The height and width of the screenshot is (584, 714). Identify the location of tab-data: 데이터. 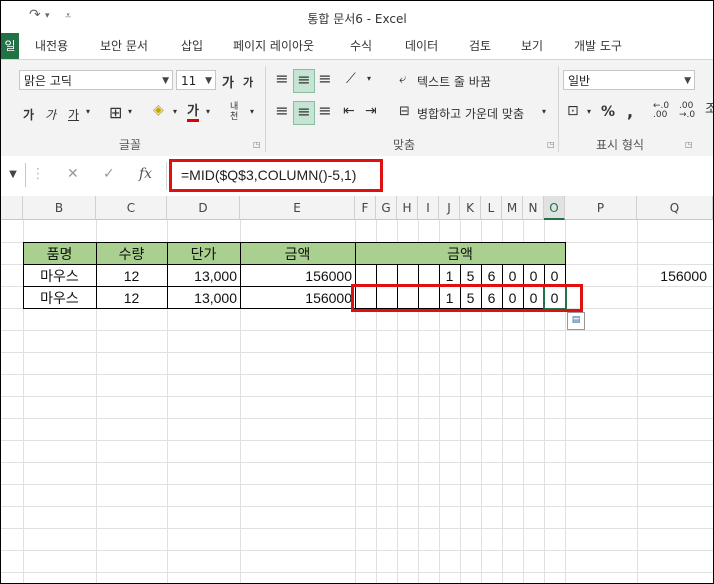
(421, 45).